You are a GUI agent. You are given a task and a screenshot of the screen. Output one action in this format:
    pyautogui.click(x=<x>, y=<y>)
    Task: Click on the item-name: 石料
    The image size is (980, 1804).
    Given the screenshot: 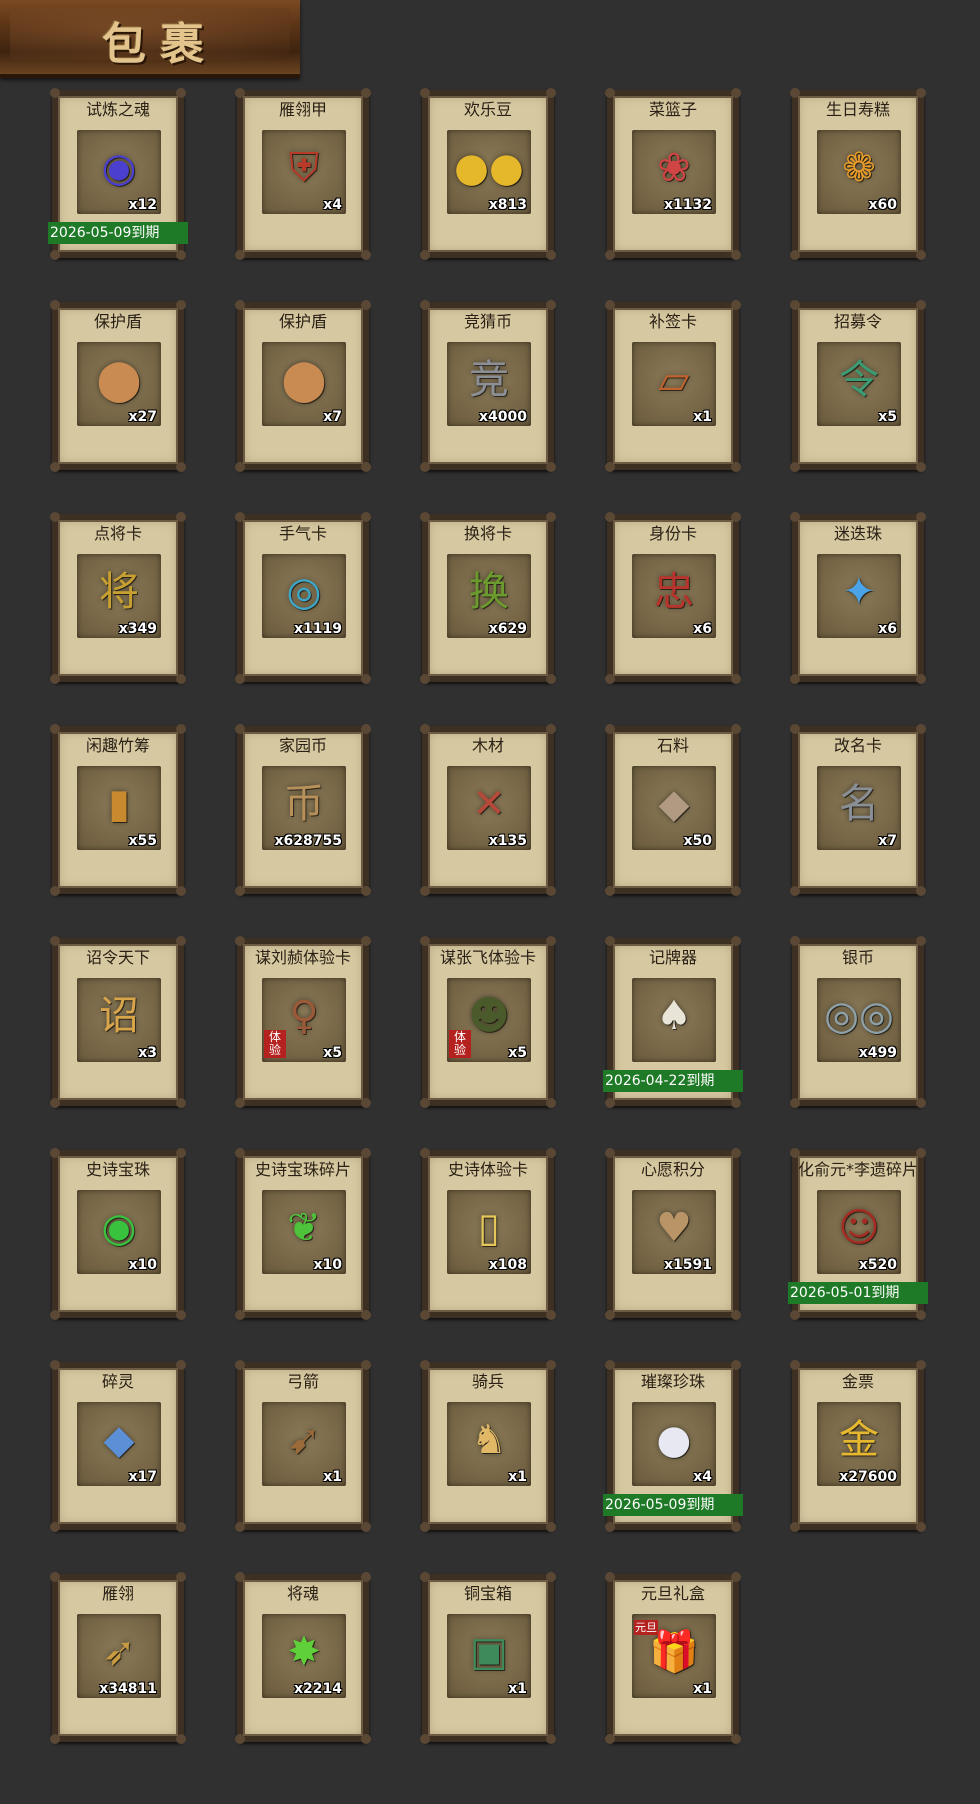 What is the action you would take?
    pyautogui.click(x=672, y=745)
    